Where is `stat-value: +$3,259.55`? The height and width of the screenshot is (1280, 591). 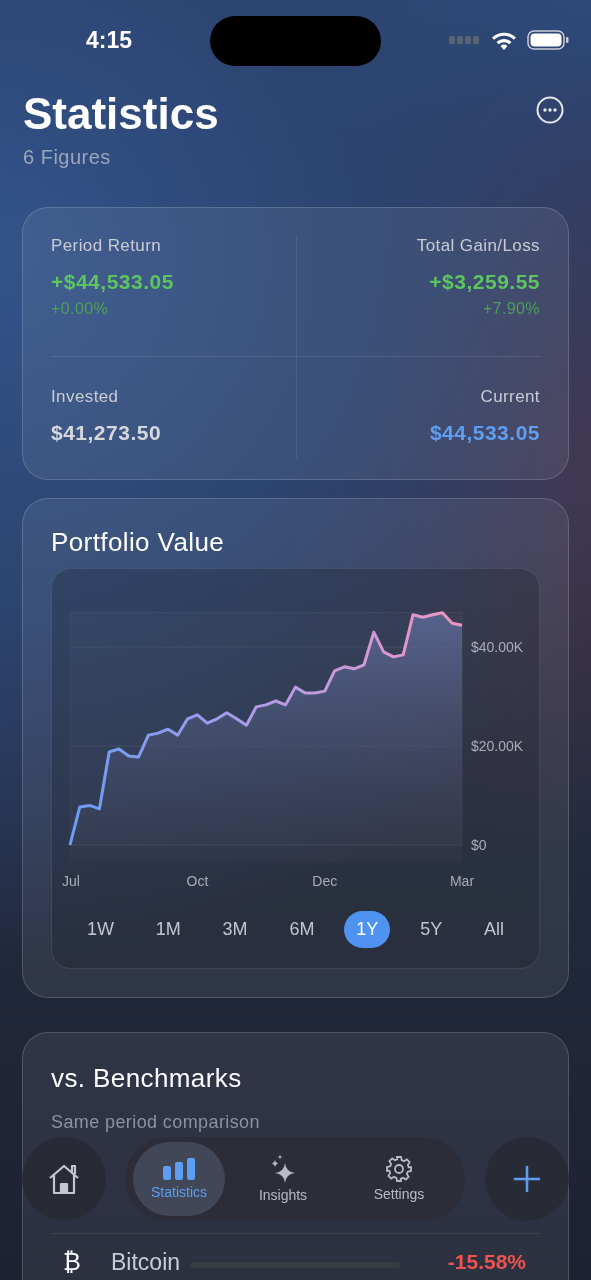 stat-value: +$3,259.55 is located at coordinates (484, 282).